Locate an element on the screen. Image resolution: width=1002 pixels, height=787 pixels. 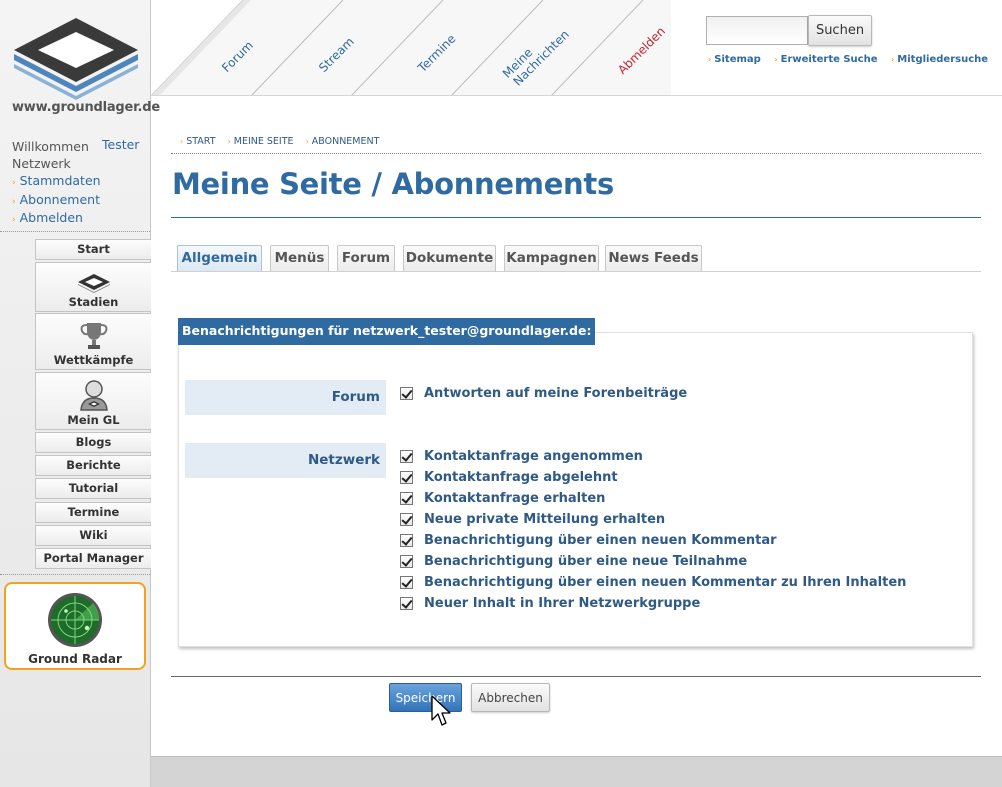
search-input is located at coordinates (757, 30).